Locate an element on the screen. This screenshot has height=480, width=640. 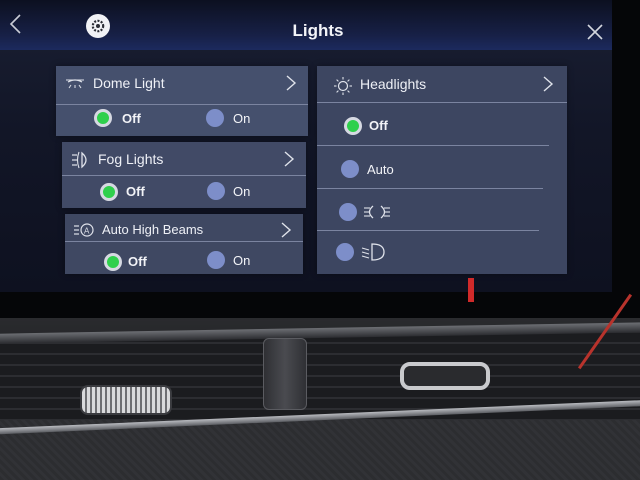
auto-high-beams-label: Auto High Beams is located at coordinates (153, 229).